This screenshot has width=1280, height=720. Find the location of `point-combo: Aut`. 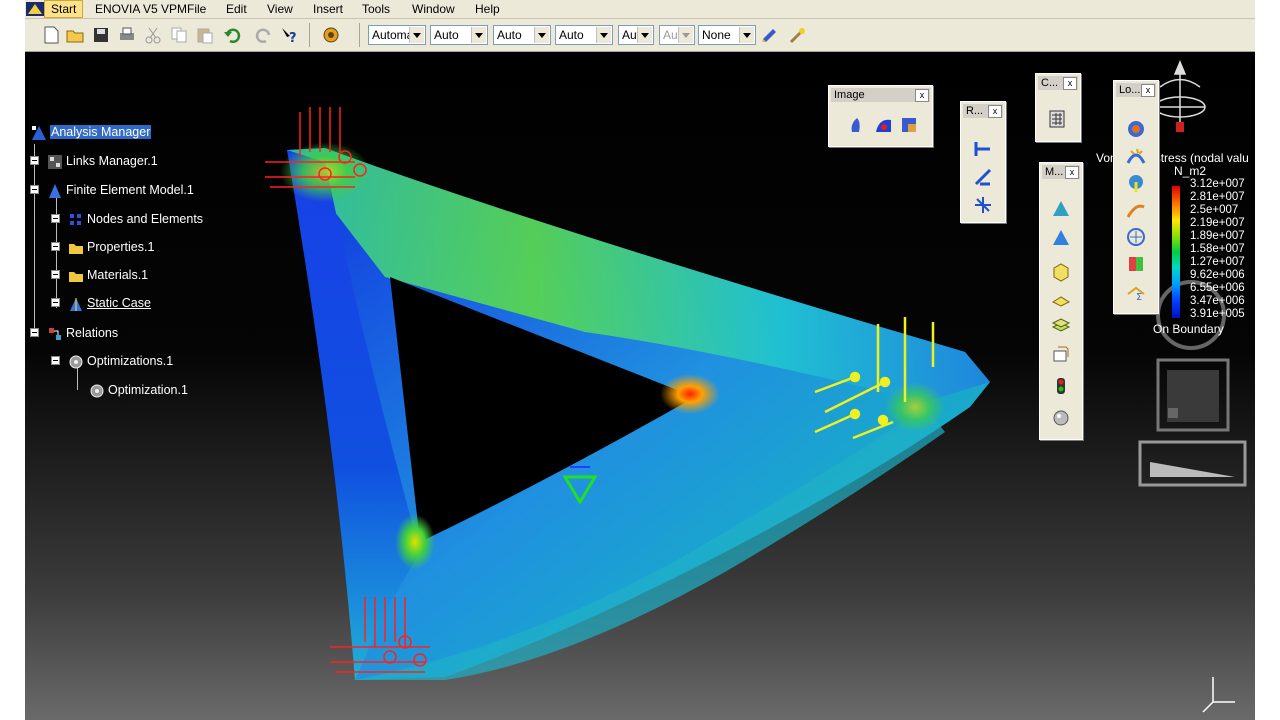

point-combo: Aut is located at coordinates (636, 35).